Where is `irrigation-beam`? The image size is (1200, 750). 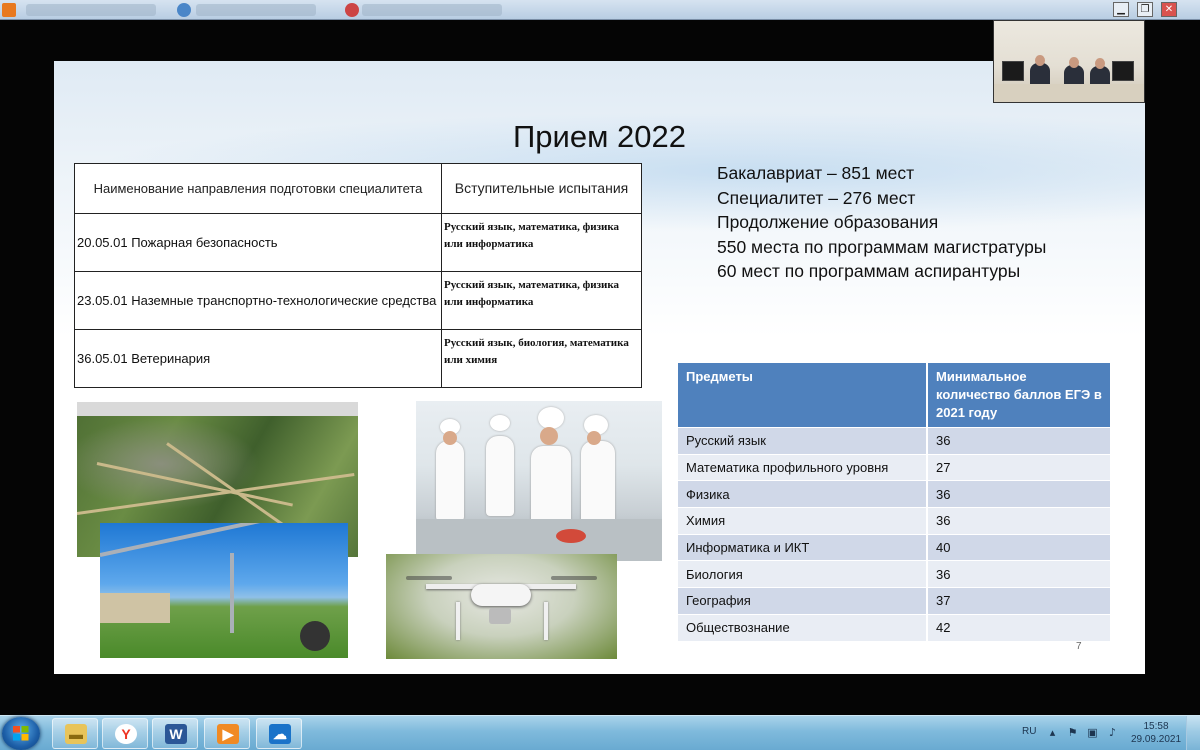 irrigation-beam is located at coordinates (222, 540).